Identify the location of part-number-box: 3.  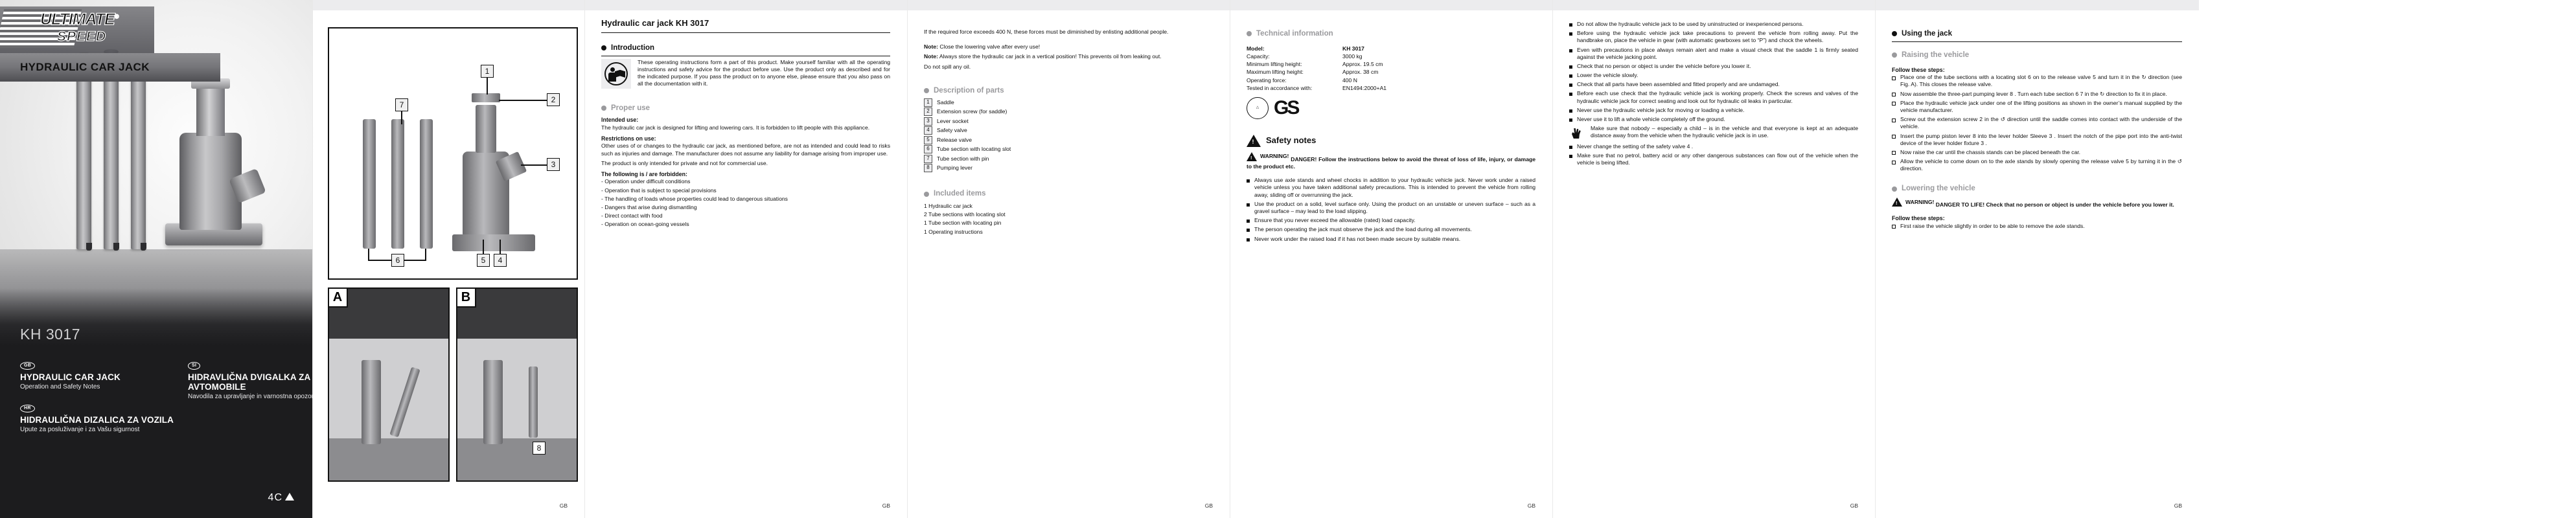
(928, 121).